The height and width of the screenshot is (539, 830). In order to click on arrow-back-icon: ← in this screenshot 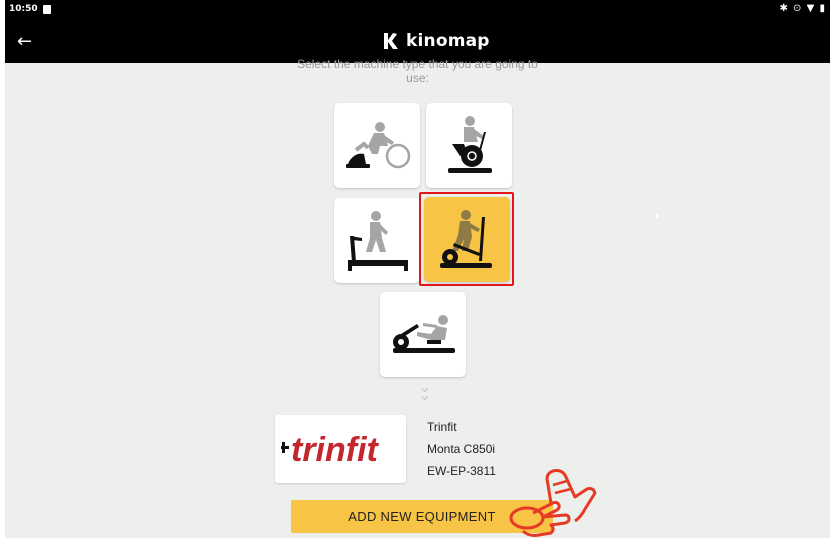, I will do `click(24, 41)`.